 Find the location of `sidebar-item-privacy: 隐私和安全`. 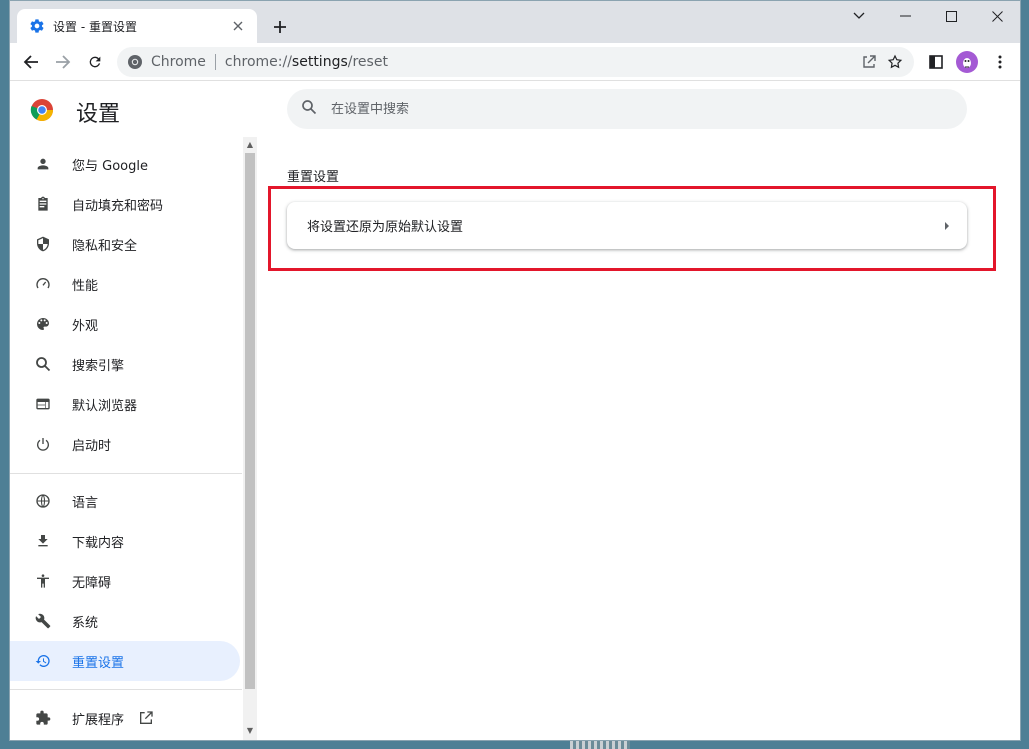

sidebar-item-privacy: 隐私和安全 is located at coordinates (125, 244).